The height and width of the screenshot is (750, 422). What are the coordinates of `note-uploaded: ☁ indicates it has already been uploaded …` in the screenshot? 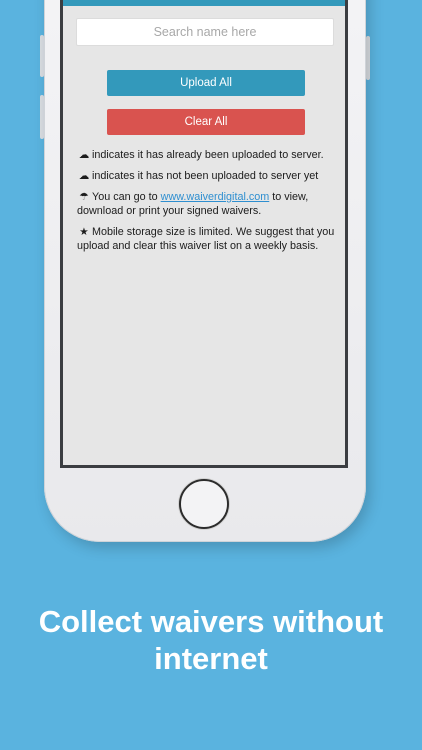 It's located at (208, 155).